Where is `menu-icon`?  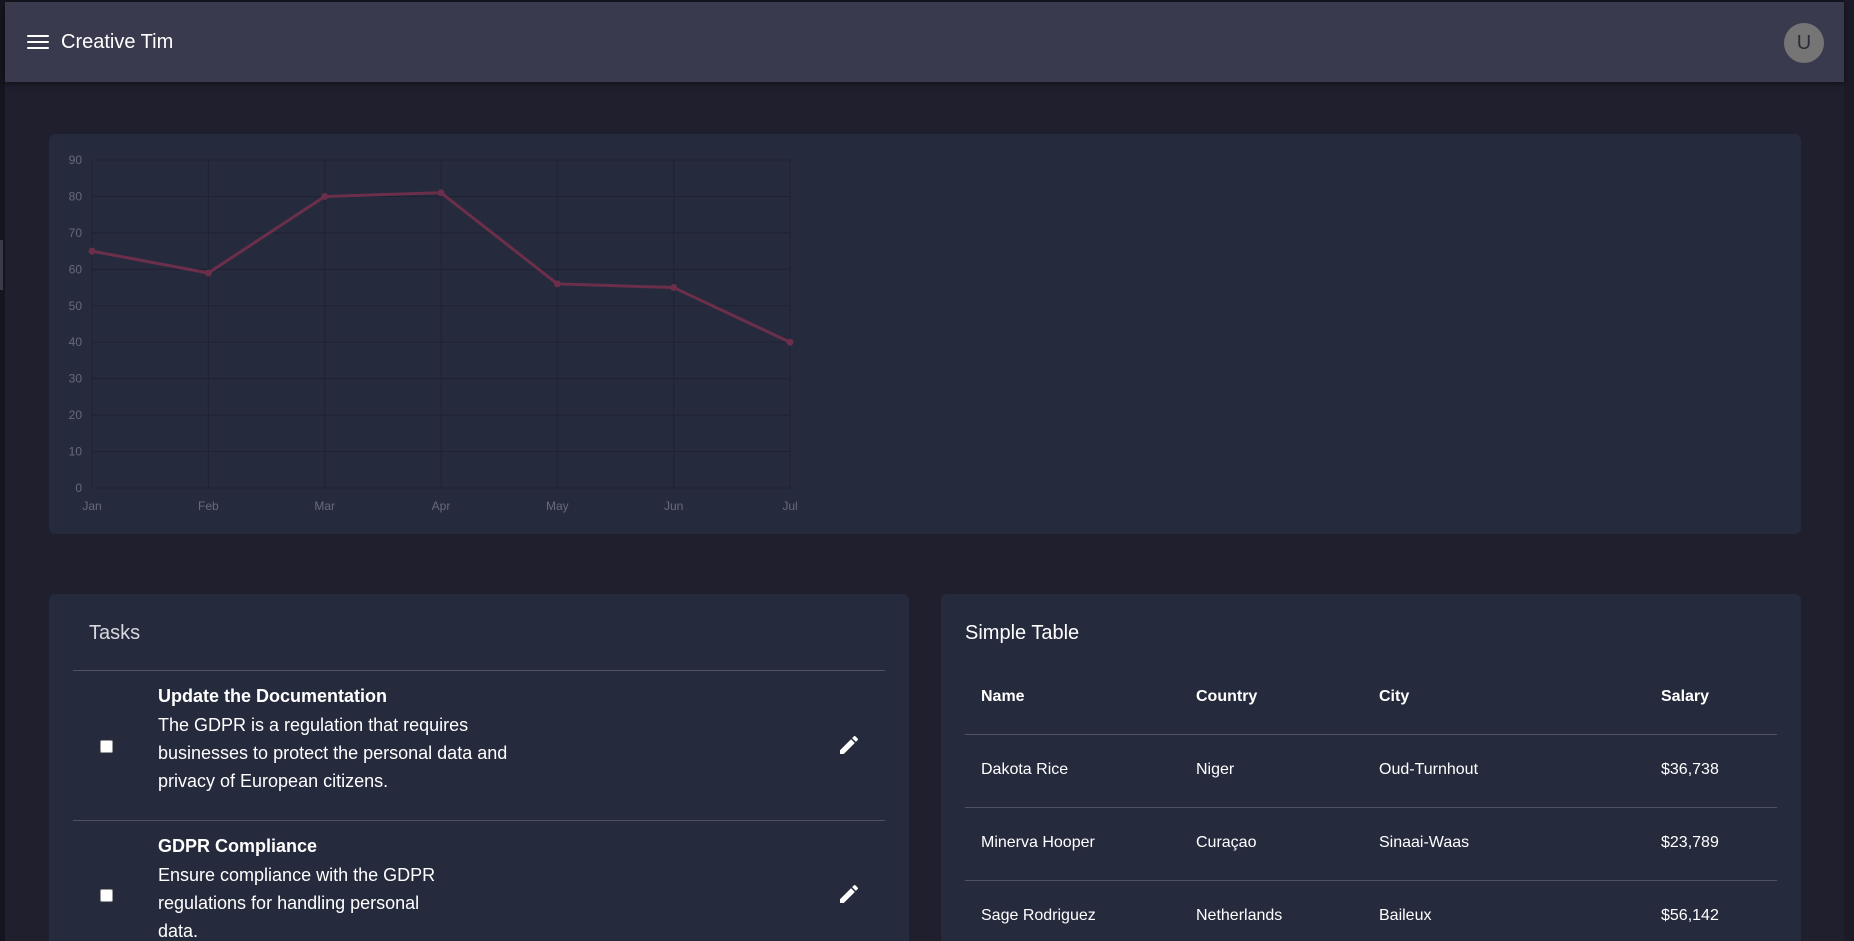 menu-icon is located at coordinates (38, 42).